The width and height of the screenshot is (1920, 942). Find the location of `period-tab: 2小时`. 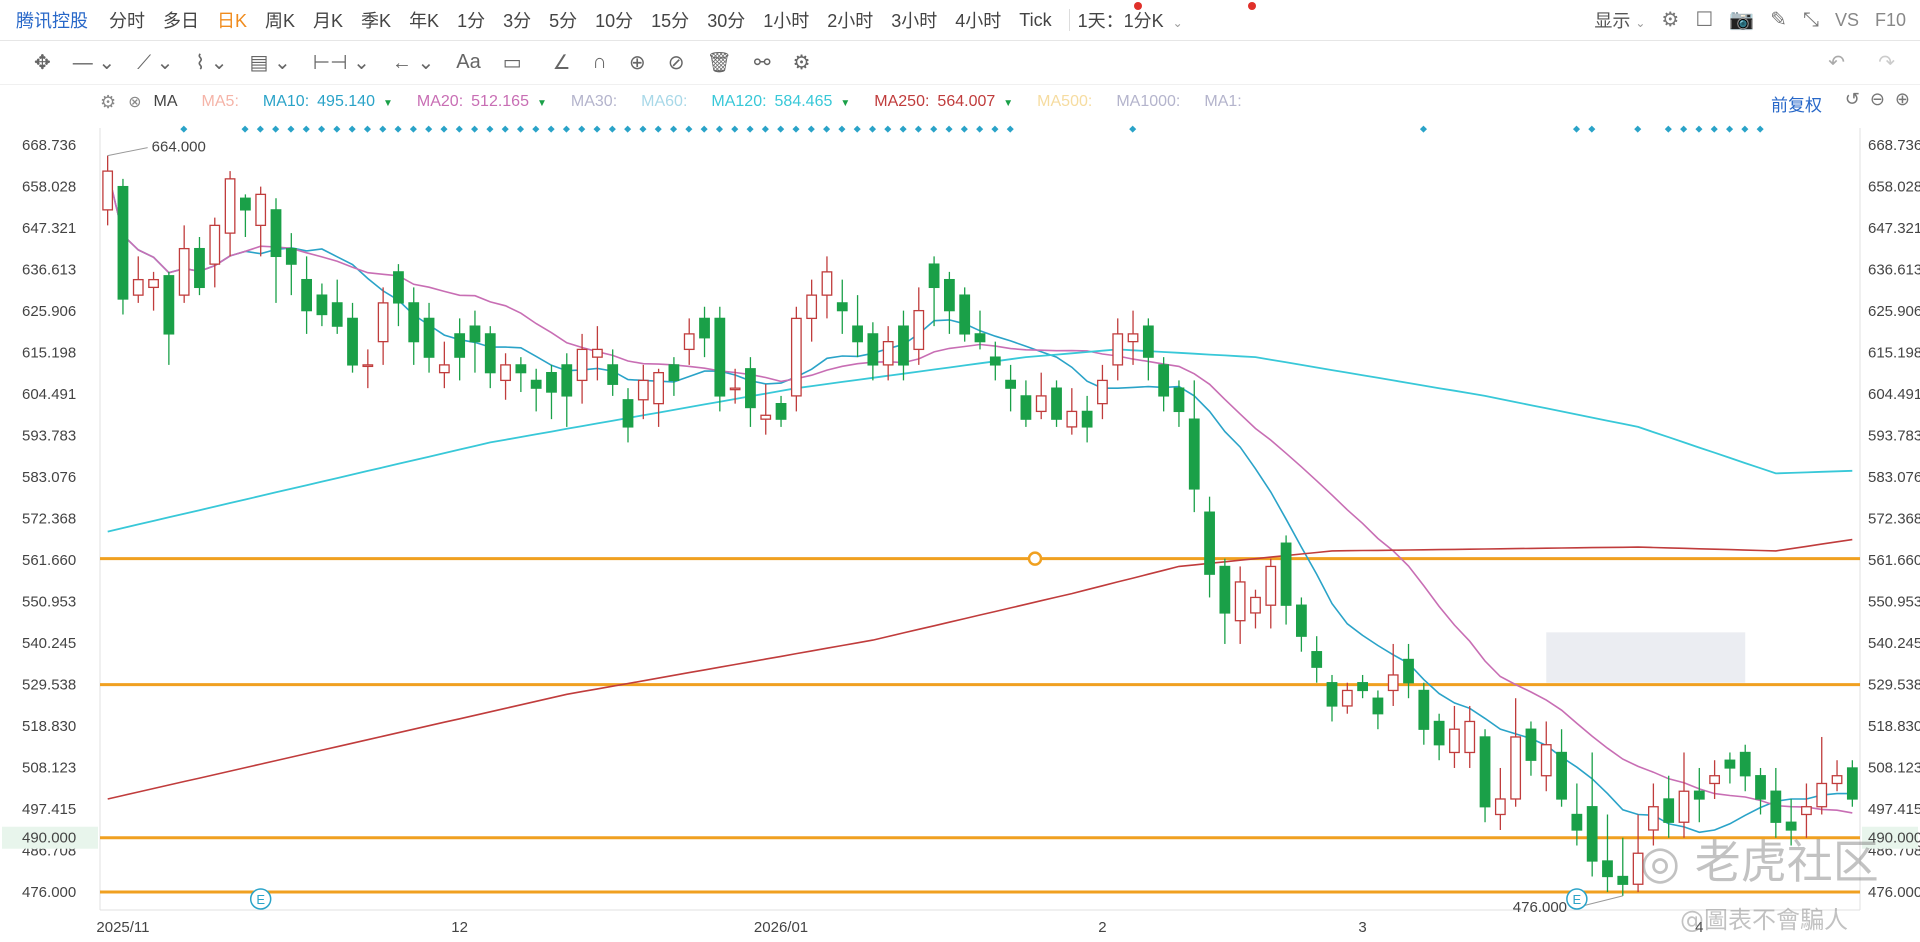

period-tab: 2小时 is located at coordinates (850, 20).